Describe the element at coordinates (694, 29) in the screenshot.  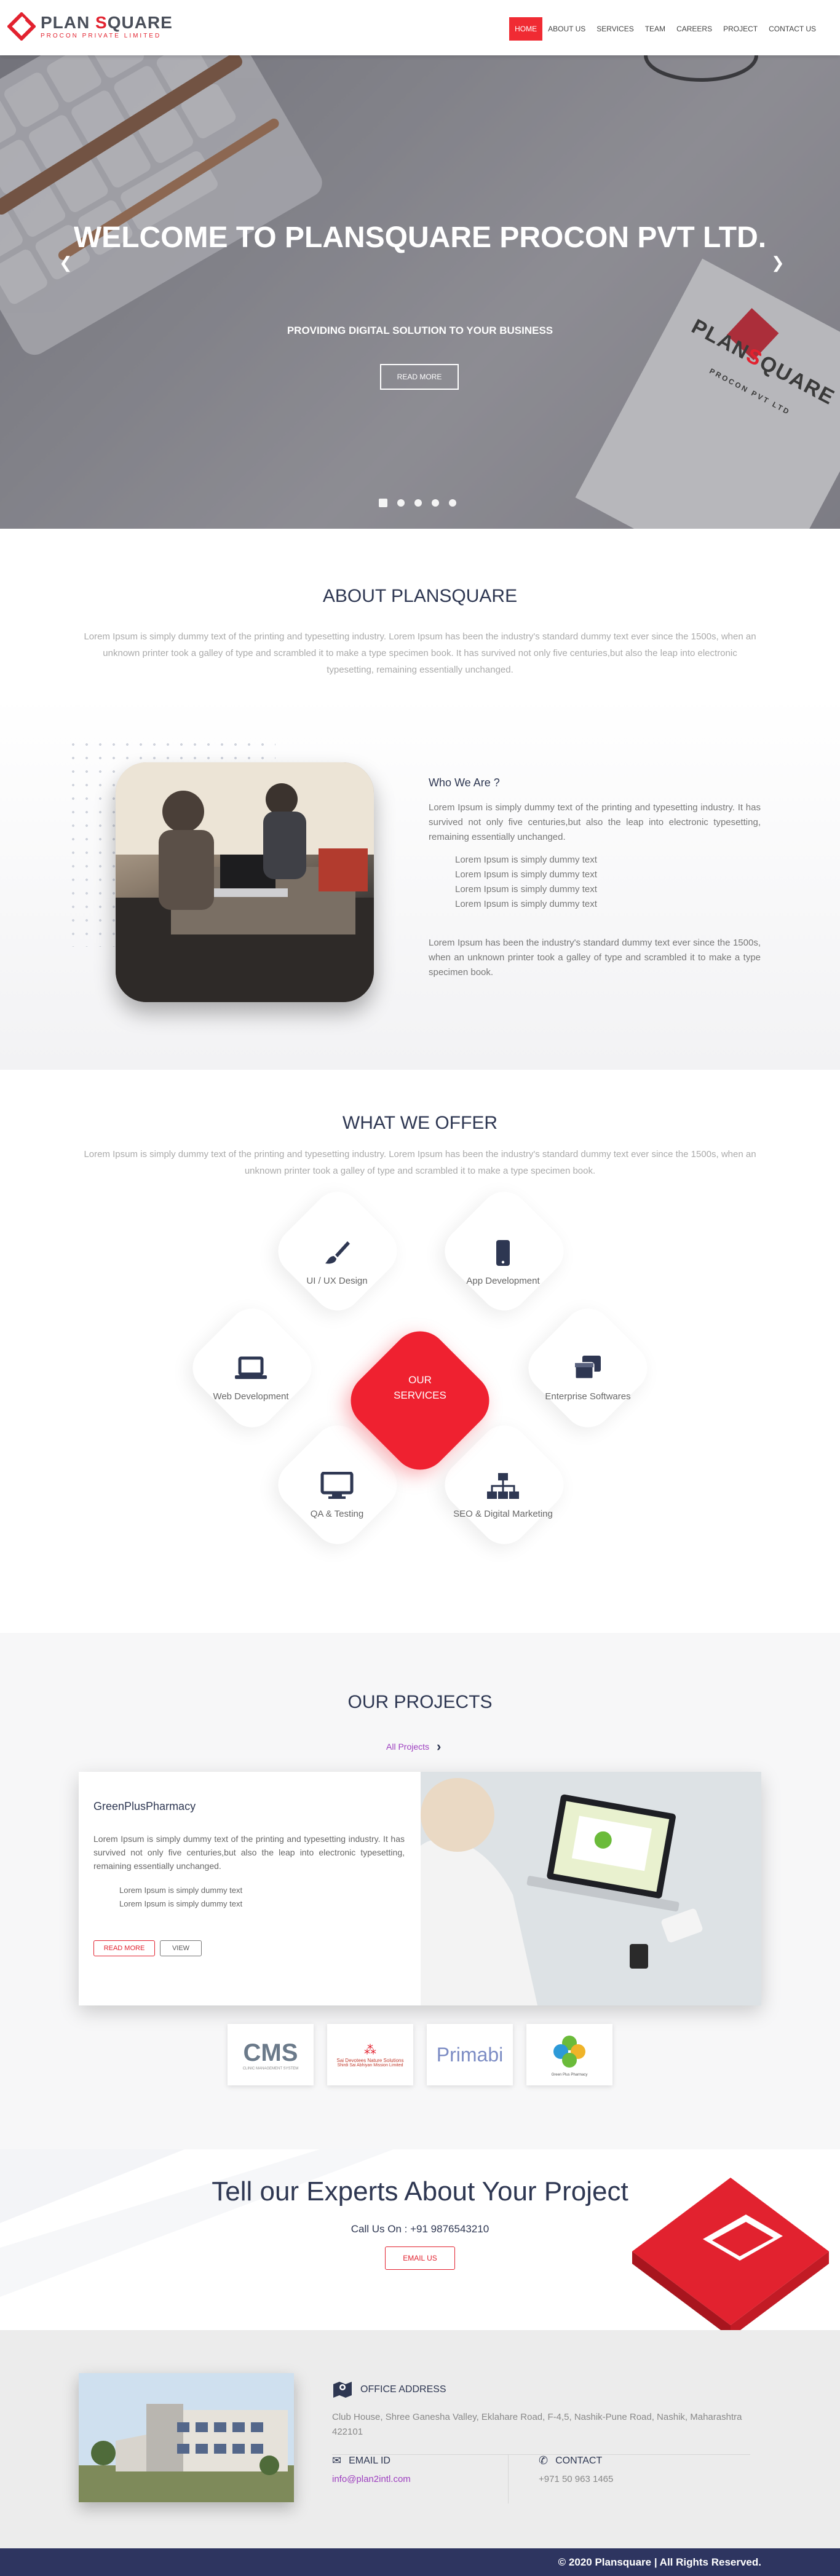
I see `nav-careers: CAREERS` at that location.